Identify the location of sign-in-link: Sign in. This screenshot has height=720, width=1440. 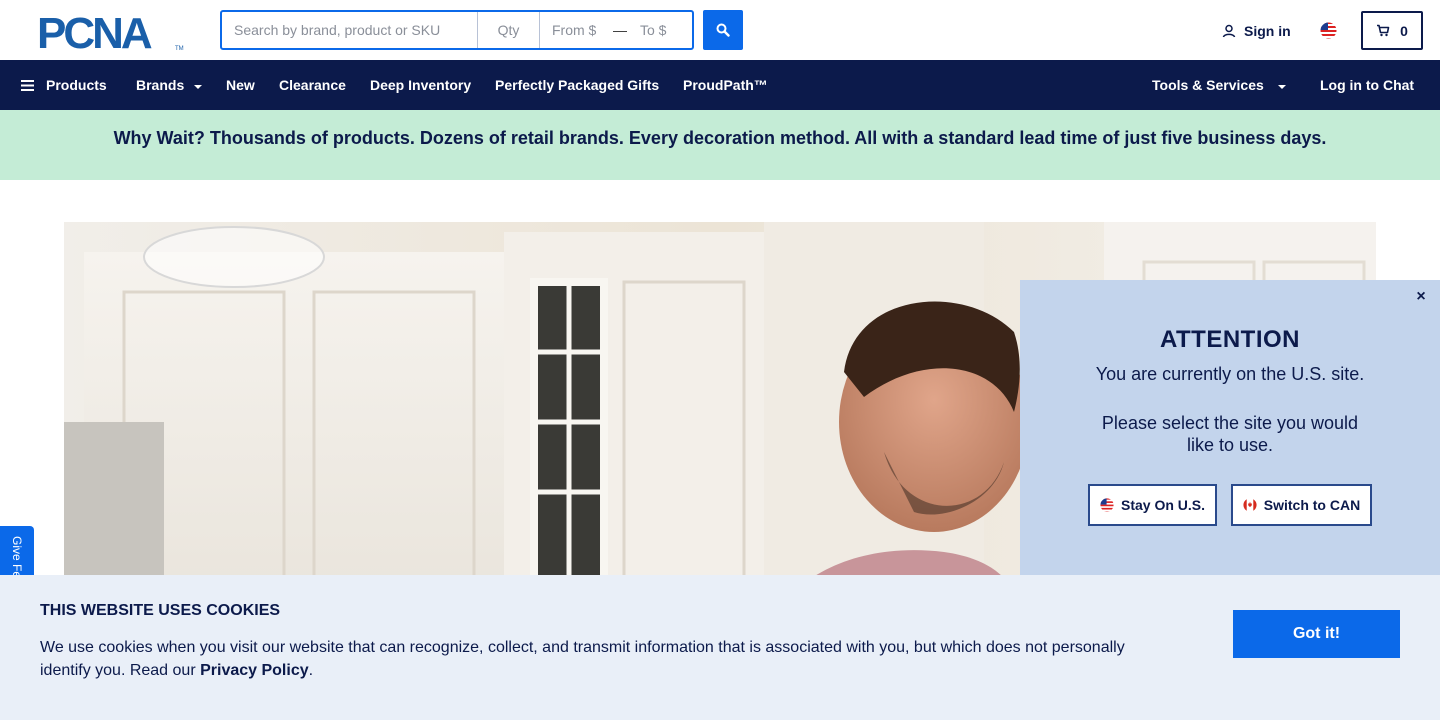
(1256, 31).